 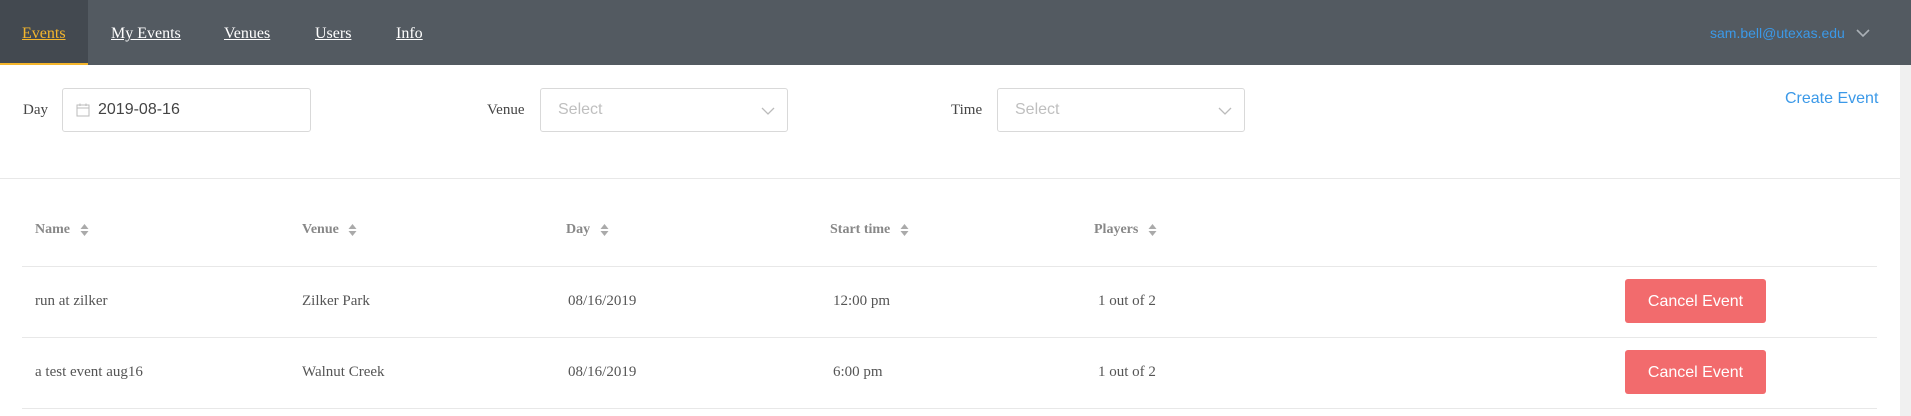 I want to click on cell-venue: Walnut Creek, so click(x=343, y=372).